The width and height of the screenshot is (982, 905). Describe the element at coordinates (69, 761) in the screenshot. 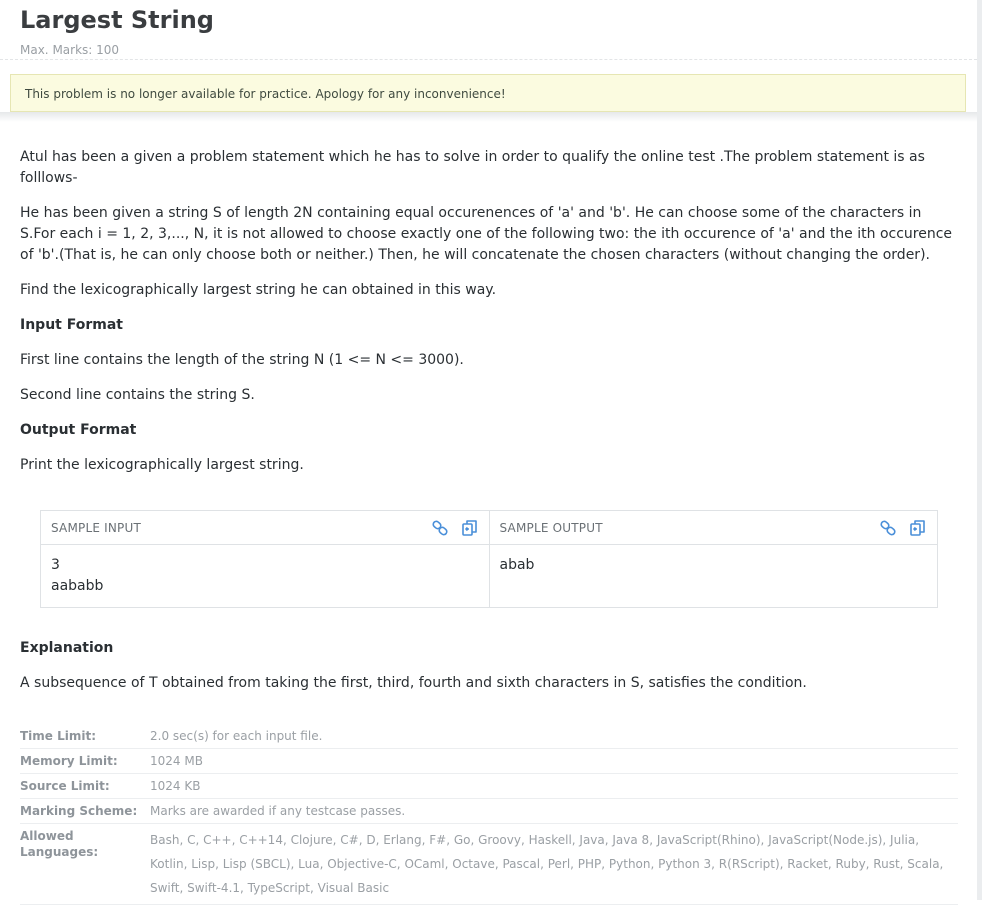

I see `memory-limit-label: Memory Limit:` at that location.